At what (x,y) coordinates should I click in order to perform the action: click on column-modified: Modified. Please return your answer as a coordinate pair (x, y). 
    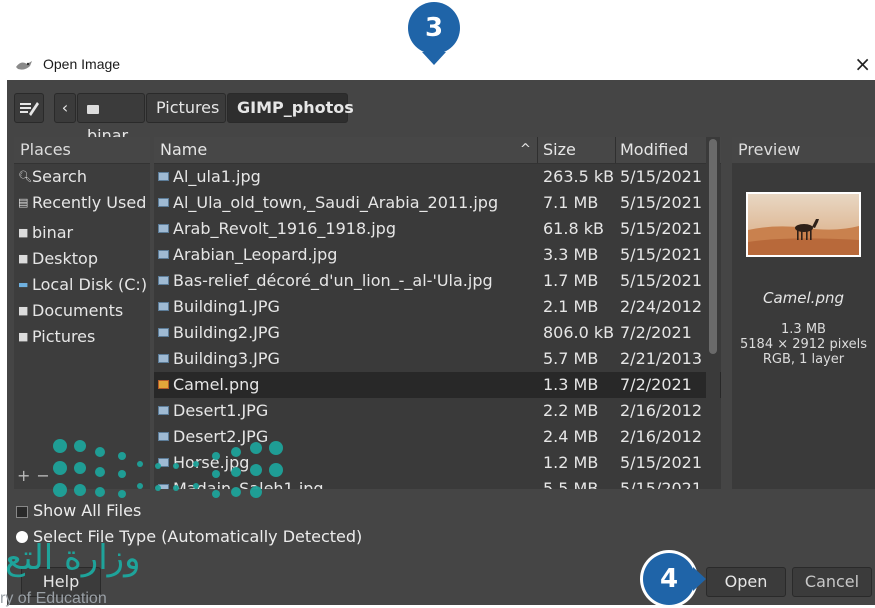
    Looking at the image, I should click on (654, 150).